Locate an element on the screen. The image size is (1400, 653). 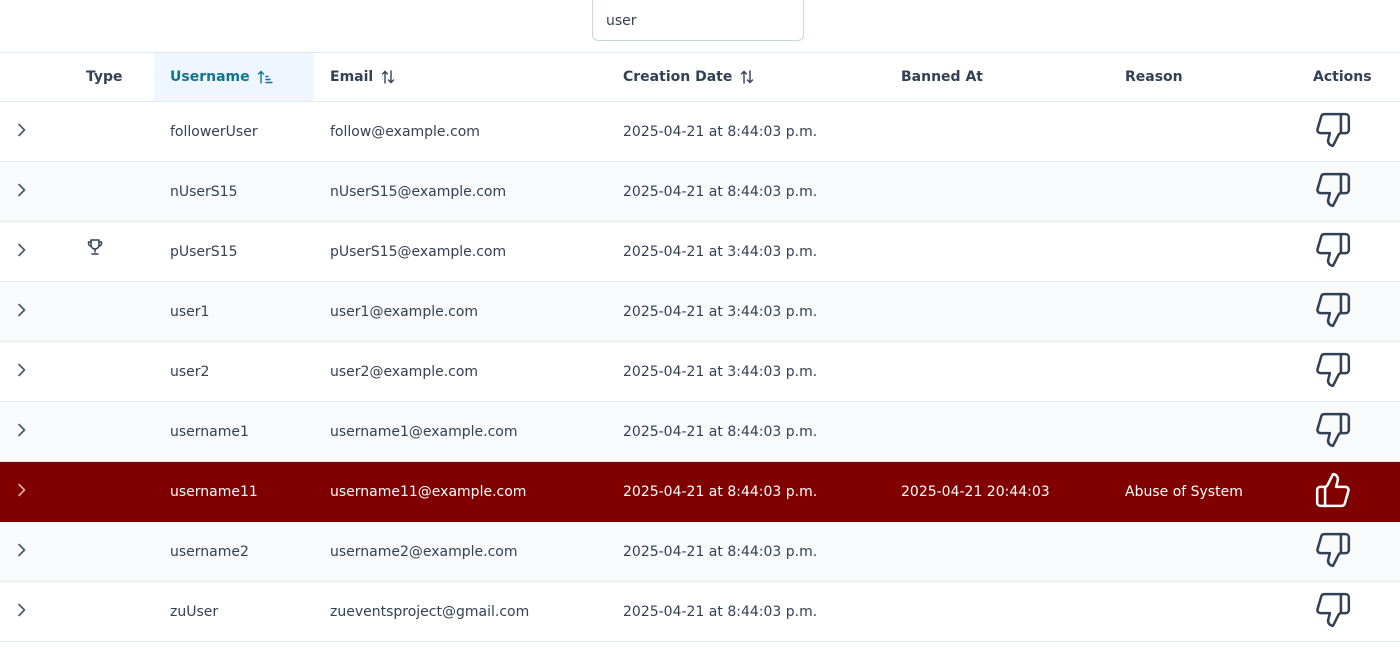
email-cell: username11@example.com is located at coordinates (460, 491).